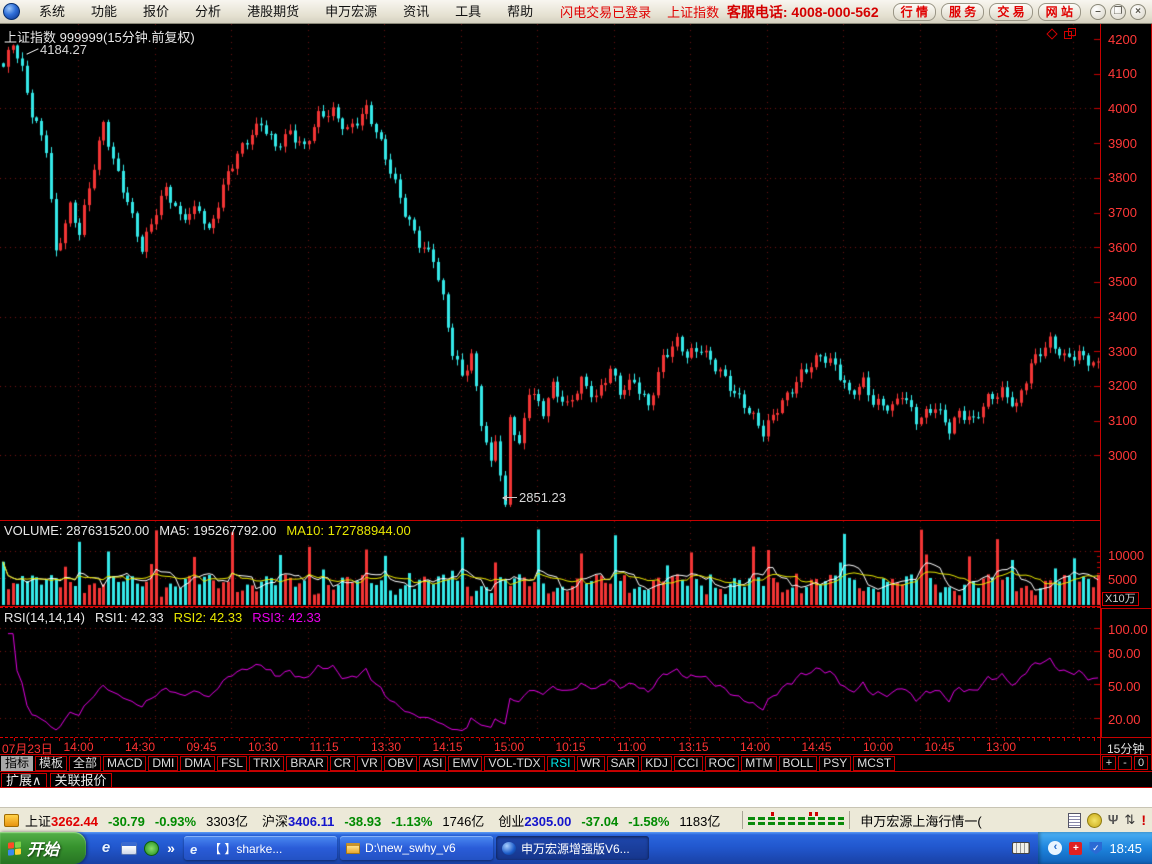  I want to click on close-button: ×, so click(1138, 11).